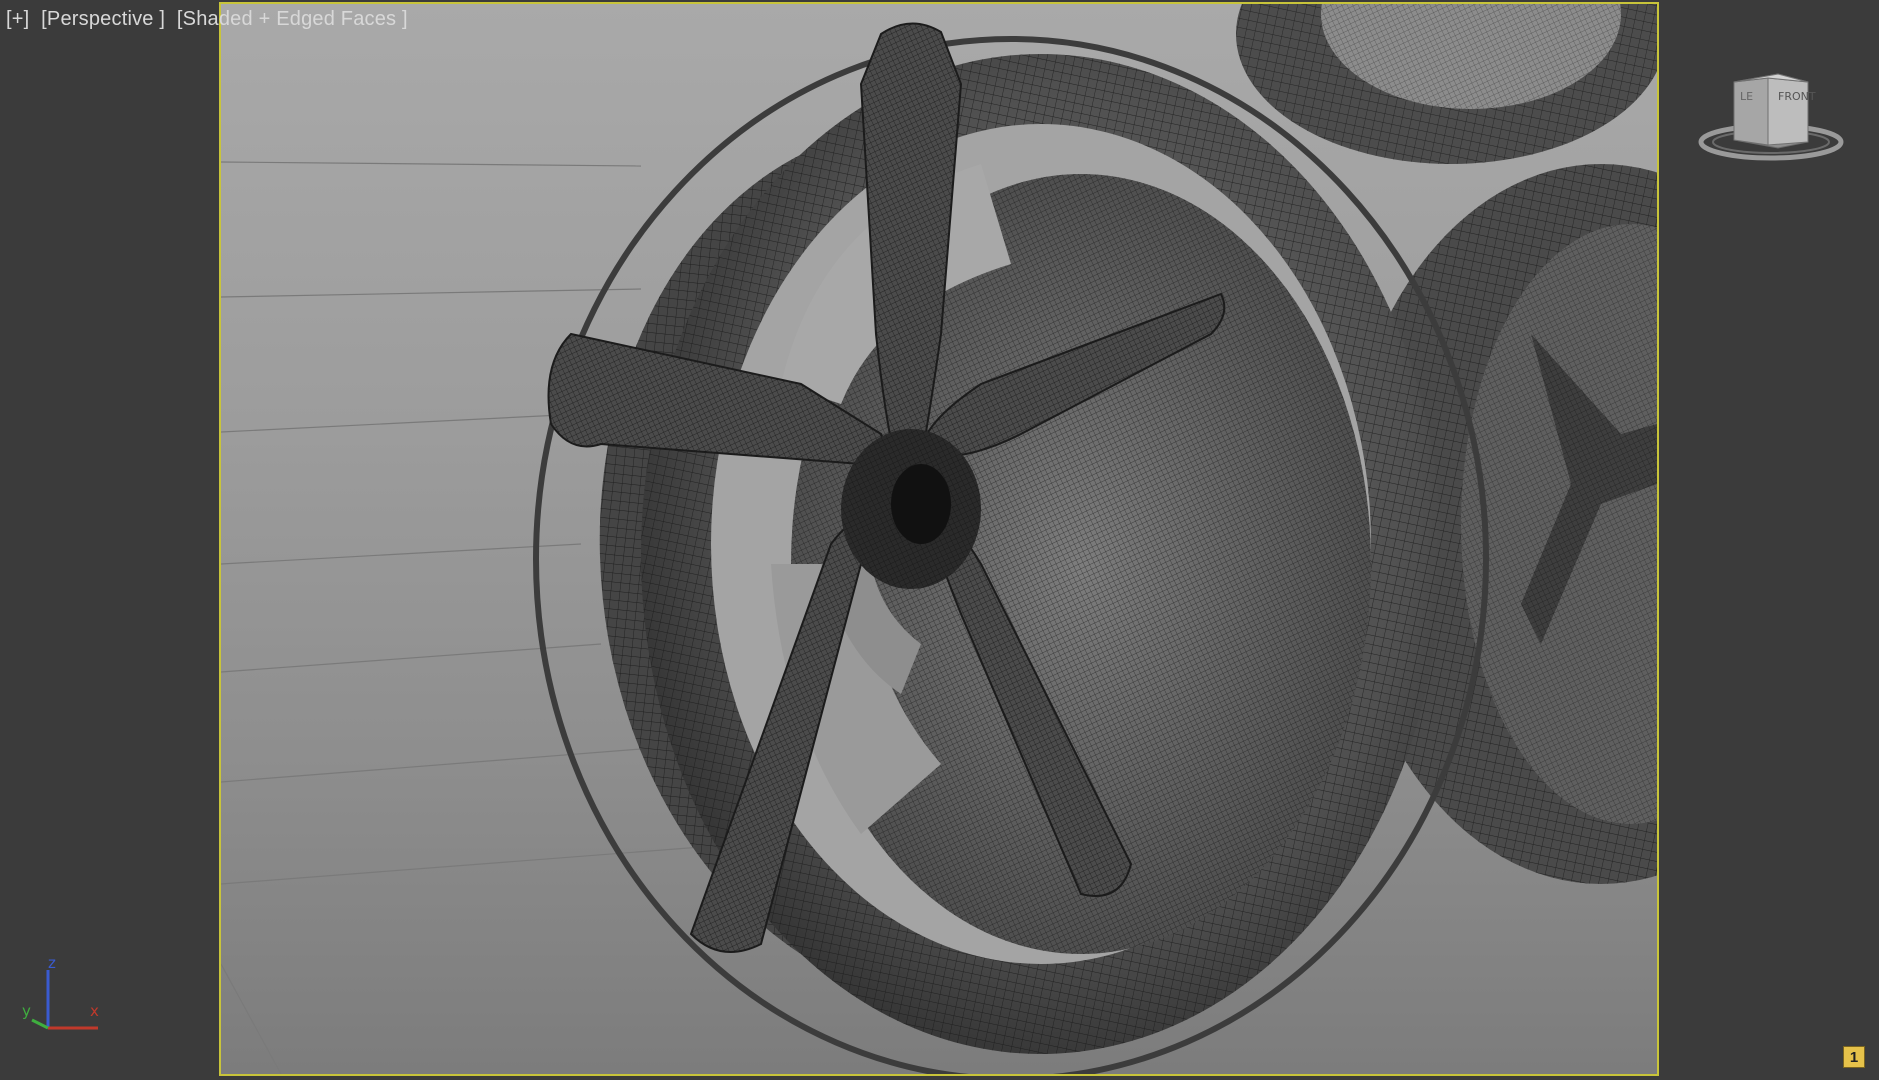 This screenshot has height=1080, width=1879. Describe the element at coordinates (1446, 84) in the screenshot. I see `background-wheel-top` at that location.